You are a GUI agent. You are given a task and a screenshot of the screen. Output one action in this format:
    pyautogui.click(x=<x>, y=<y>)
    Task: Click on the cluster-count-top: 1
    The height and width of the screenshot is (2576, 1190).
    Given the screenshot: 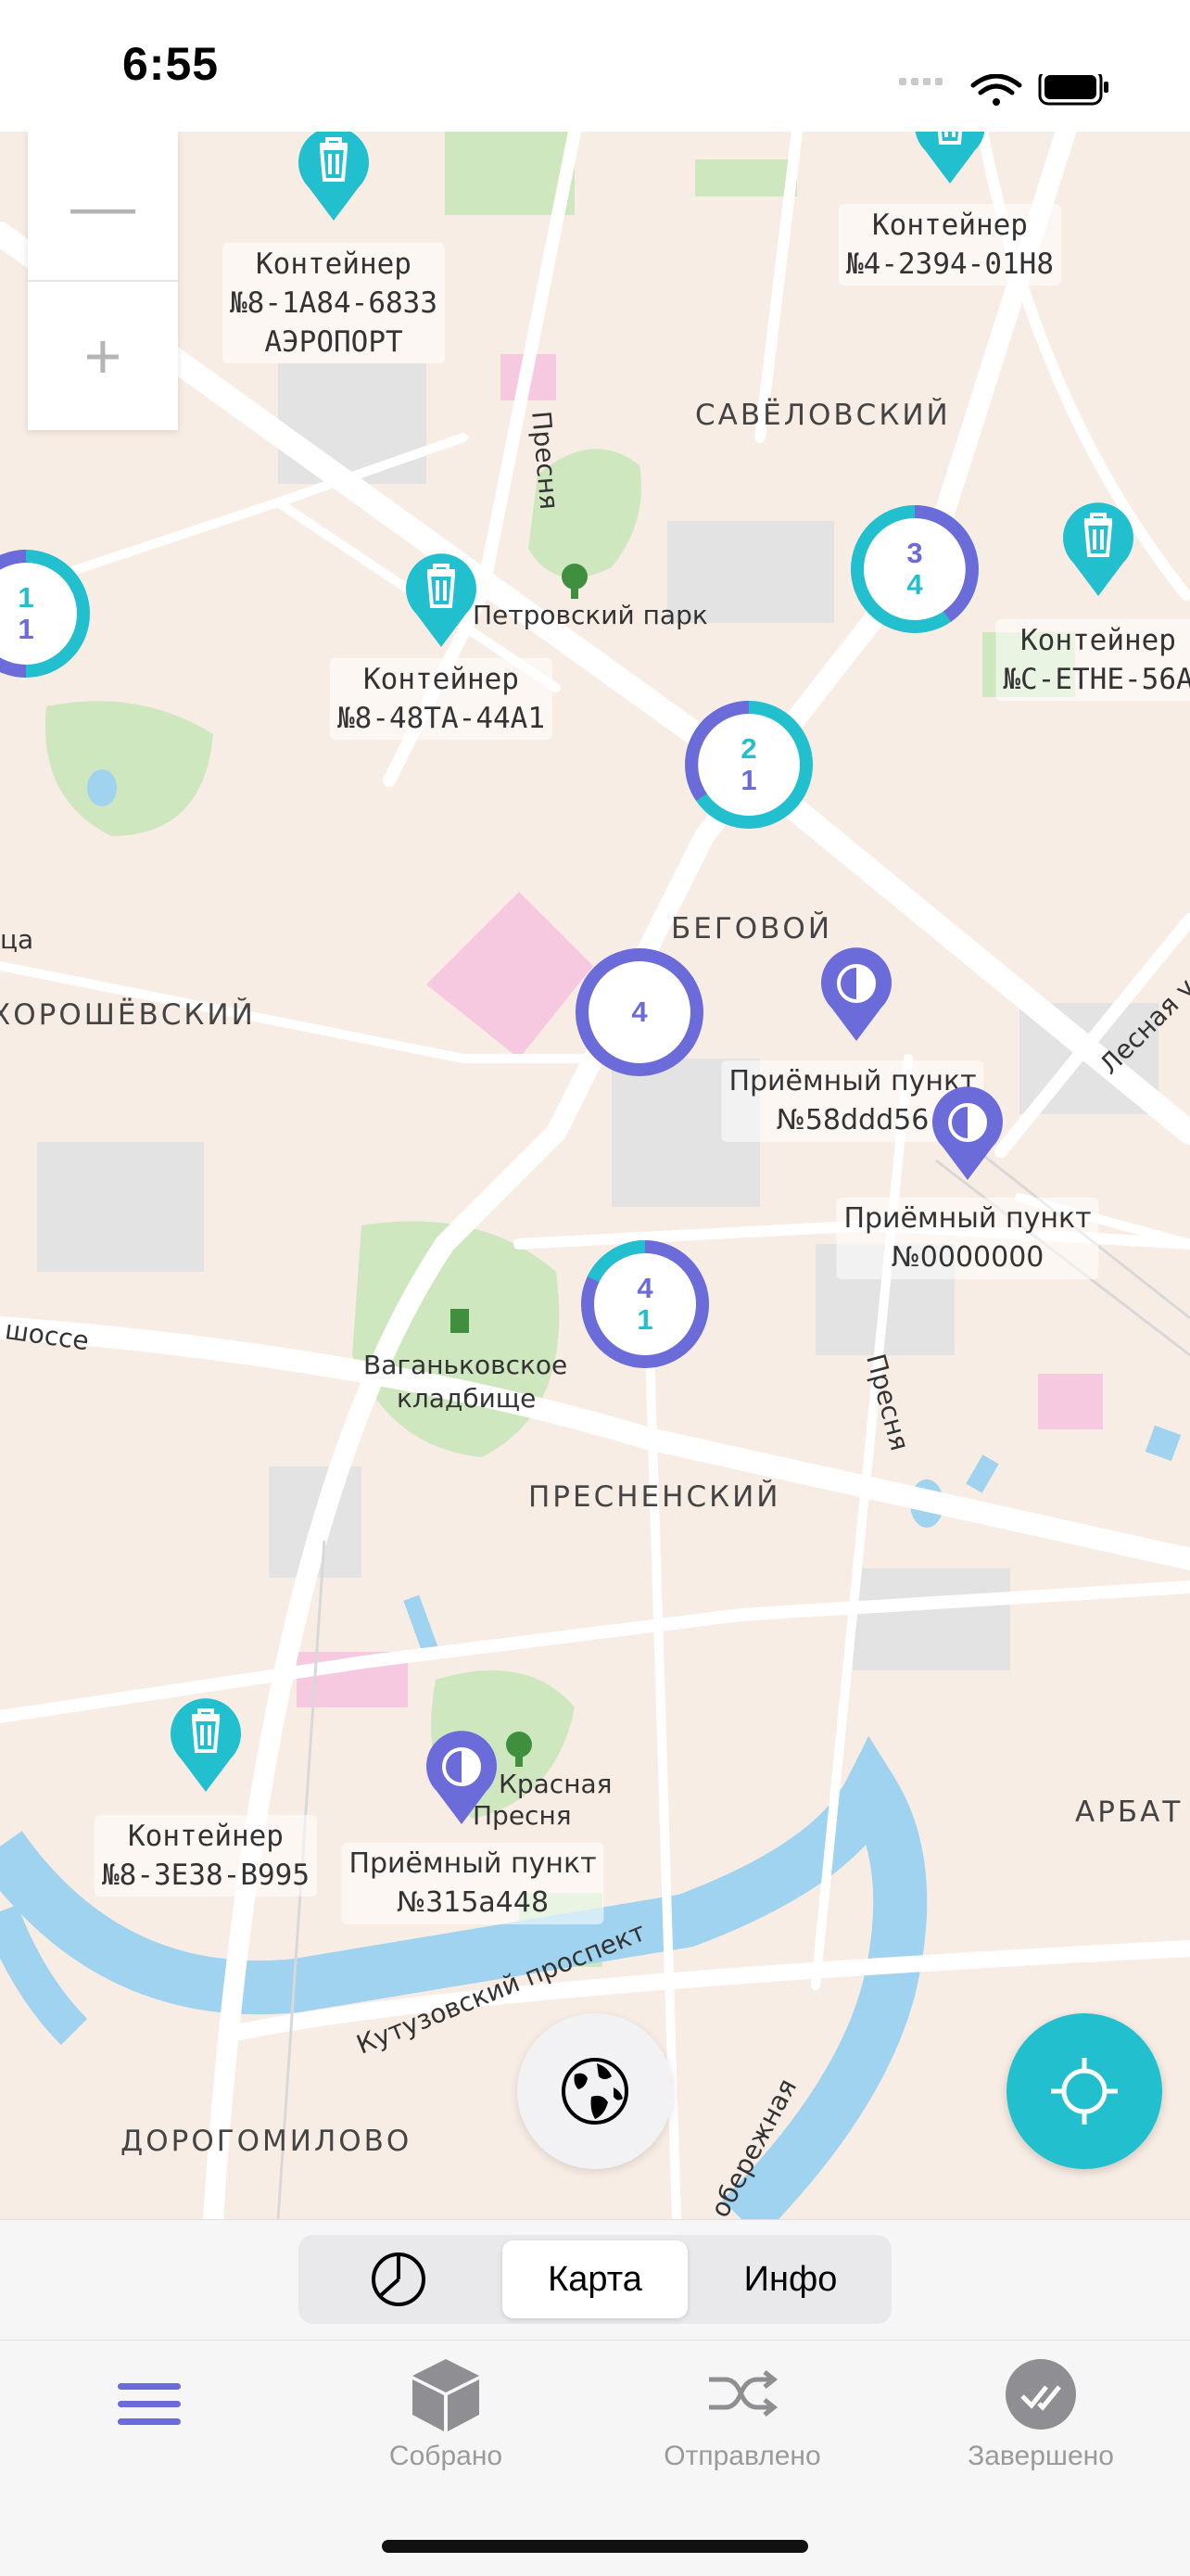 What is the action you would take?
    pyautogui.click(x=26, y=597)
    